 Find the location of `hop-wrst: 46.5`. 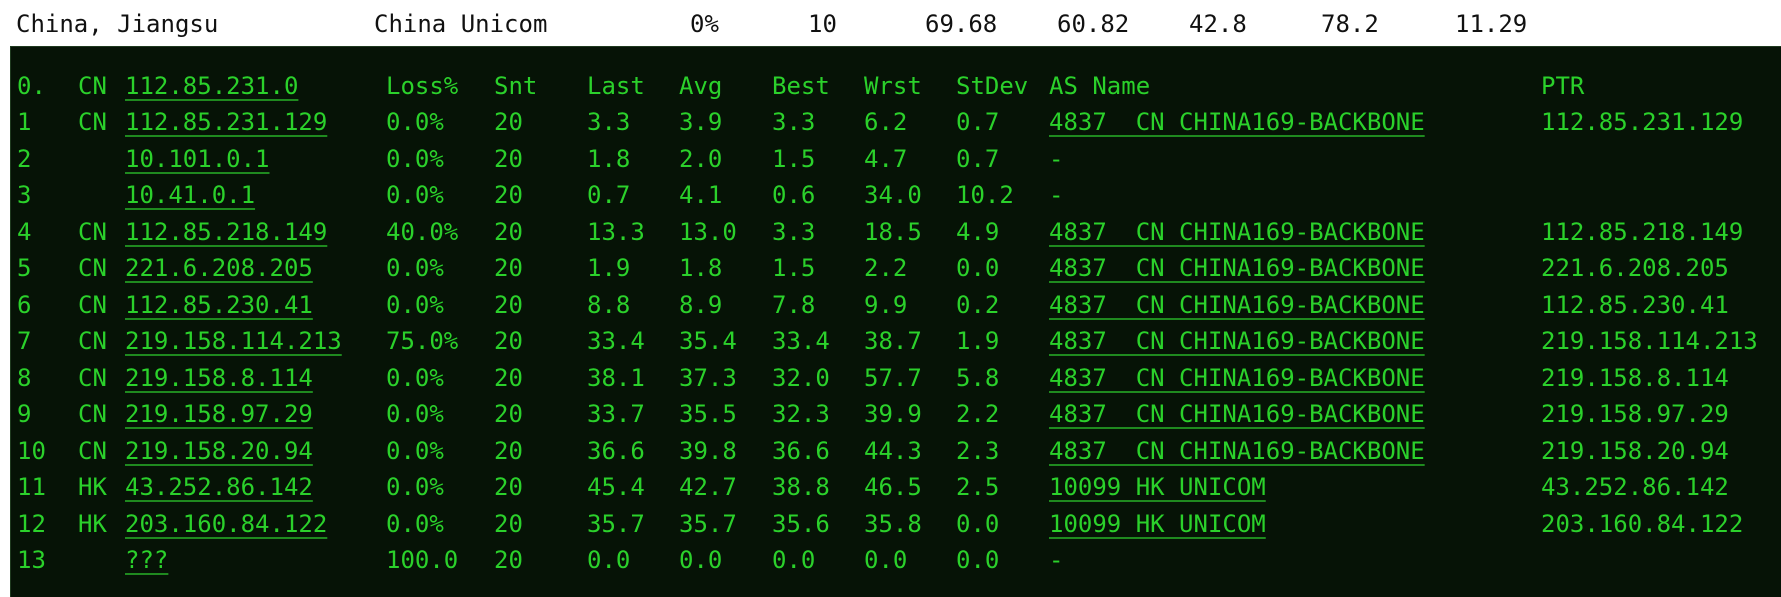

hop-wrst: 46.5 is located at coordinates (893, 487).